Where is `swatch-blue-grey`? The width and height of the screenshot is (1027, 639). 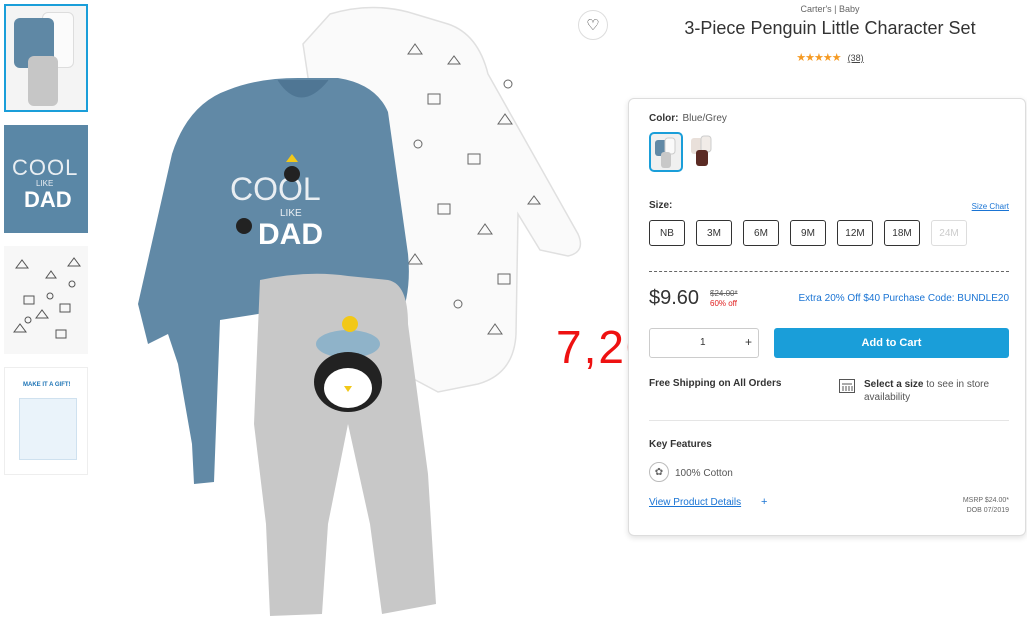 swatch-blue-grey is located at coordinates (666, 152).